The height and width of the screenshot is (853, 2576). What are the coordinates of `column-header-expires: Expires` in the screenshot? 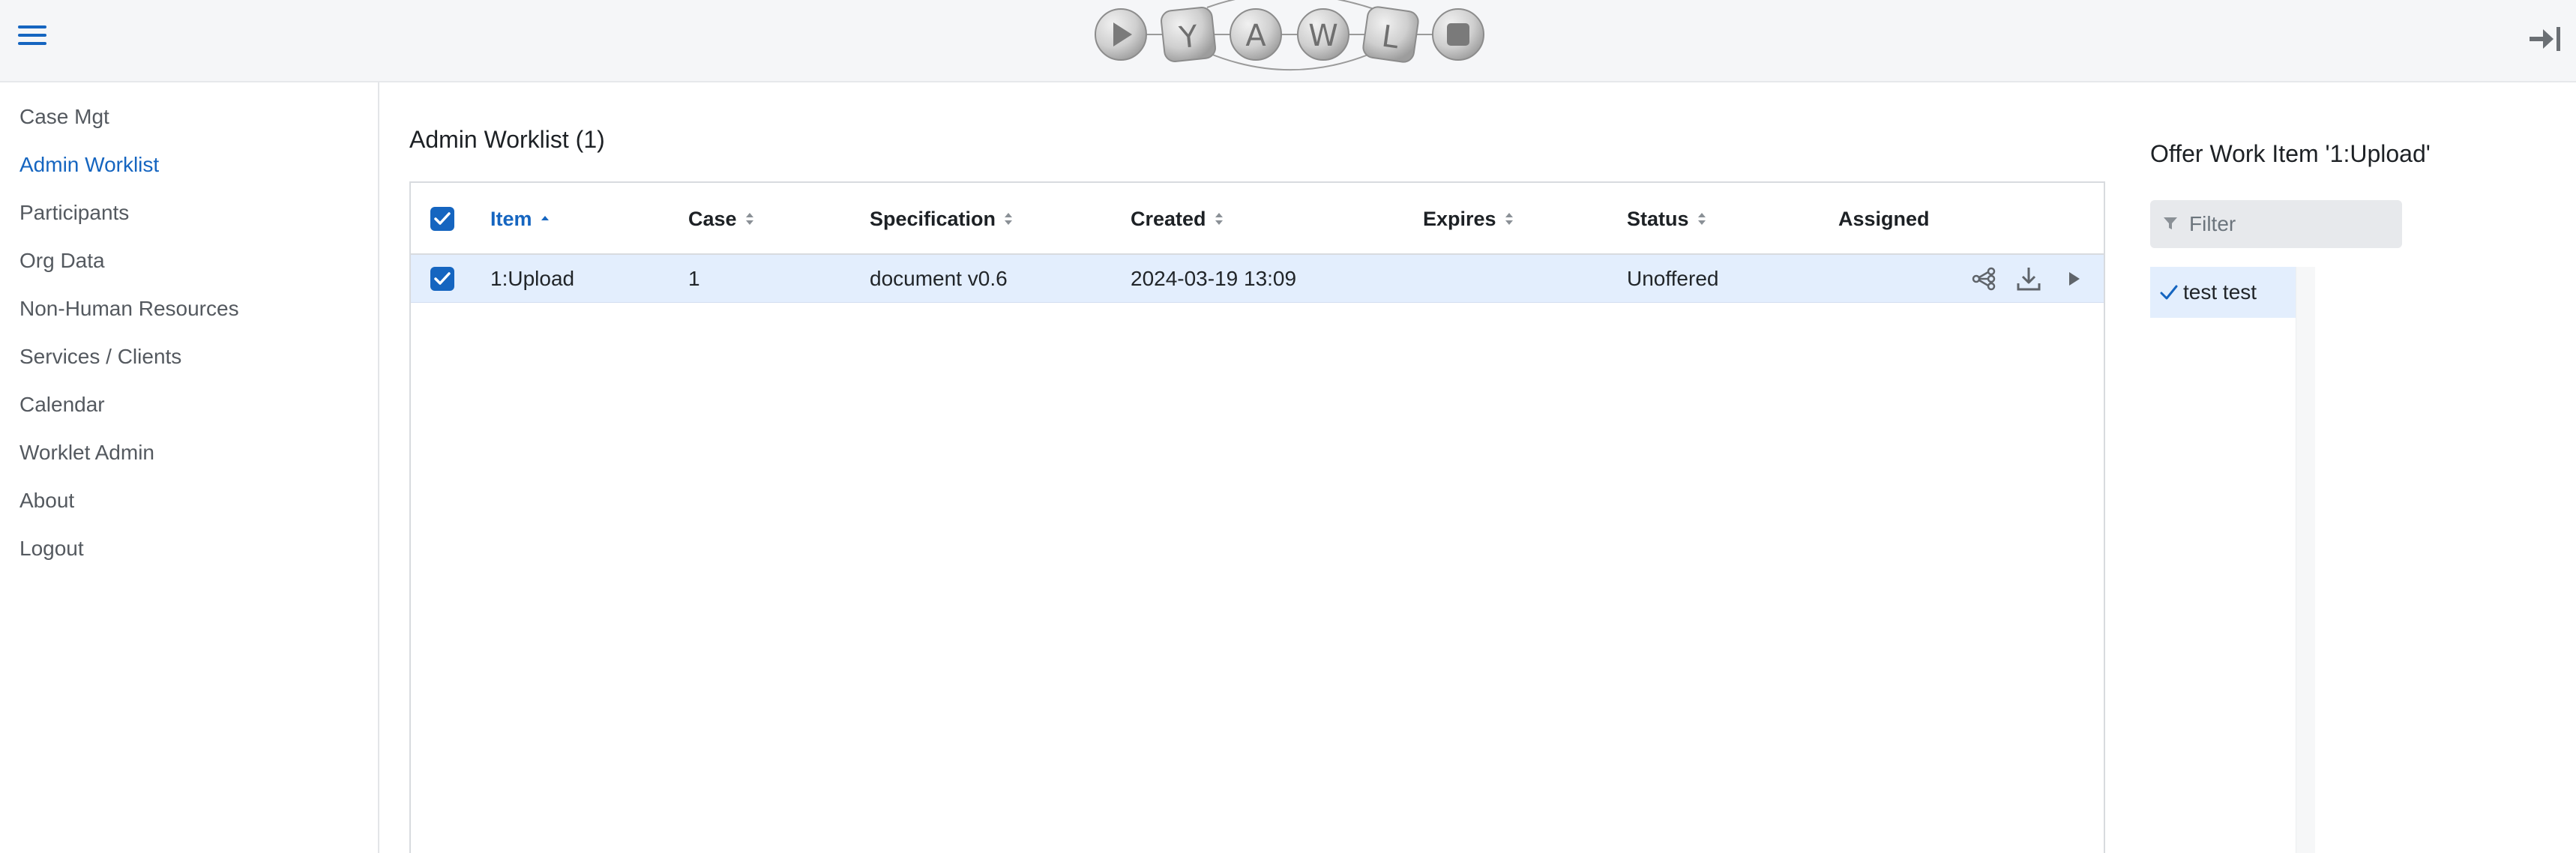 It's located at (1468, 219).